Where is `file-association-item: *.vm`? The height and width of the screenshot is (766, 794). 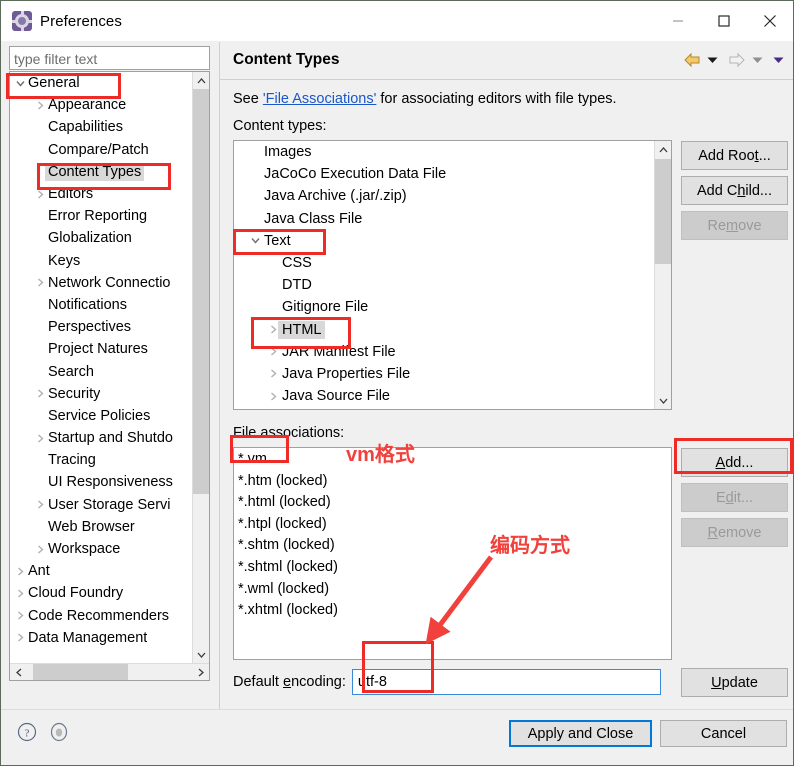 file-association-item: *.vm is located at coordinates (452, 460).